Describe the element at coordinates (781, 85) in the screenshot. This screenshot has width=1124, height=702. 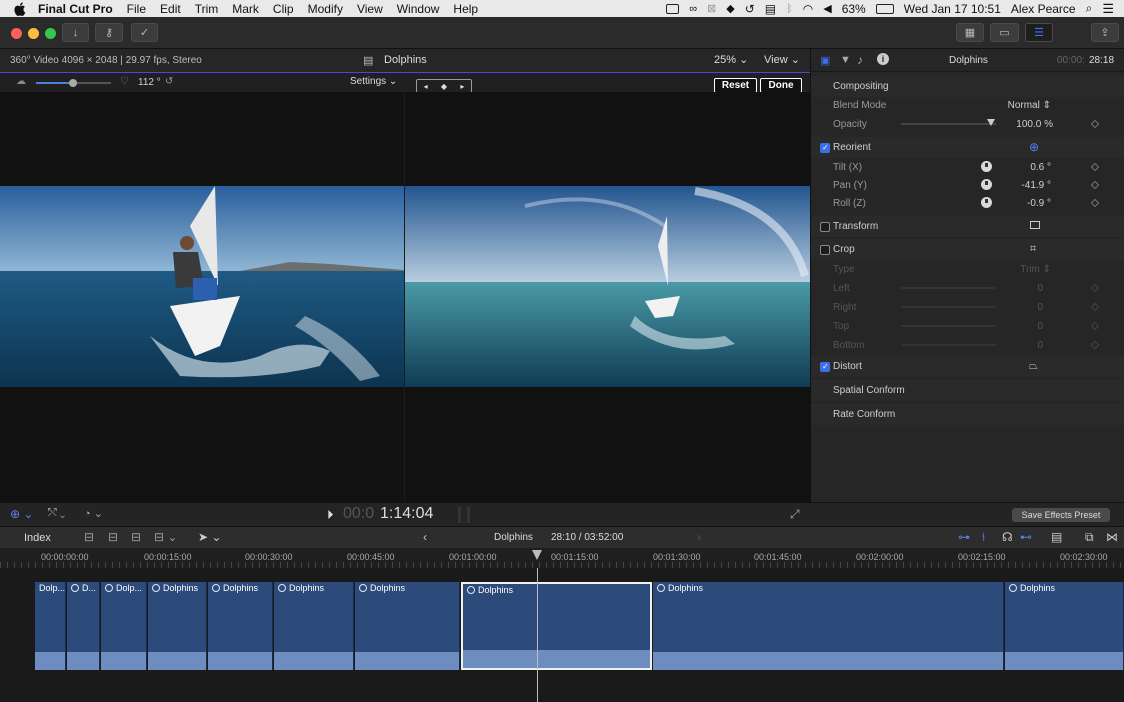
I see `done-button: Done` at that location.